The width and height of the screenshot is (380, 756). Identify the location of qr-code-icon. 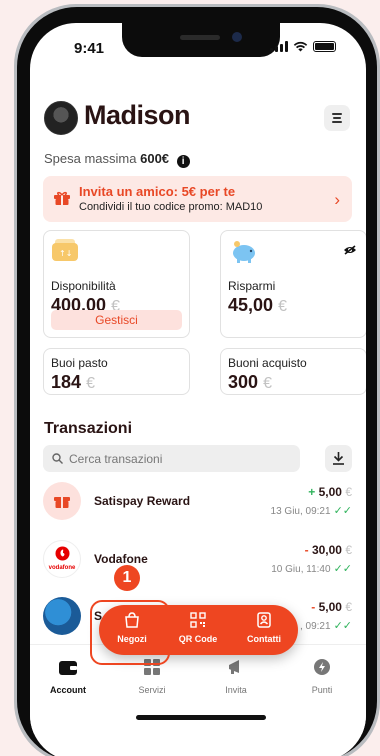
(198, 620).